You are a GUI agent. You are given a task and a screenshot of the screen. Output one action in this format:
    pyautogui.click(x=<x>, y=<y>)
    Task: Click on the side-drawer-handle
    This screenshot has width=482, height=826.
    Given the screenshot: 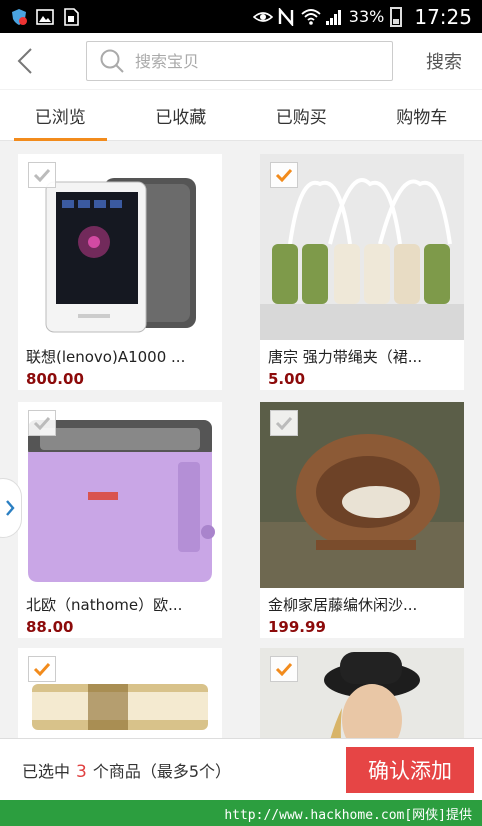 What is the action you would take?
    pyautogui.click(x=11, y=508)
    